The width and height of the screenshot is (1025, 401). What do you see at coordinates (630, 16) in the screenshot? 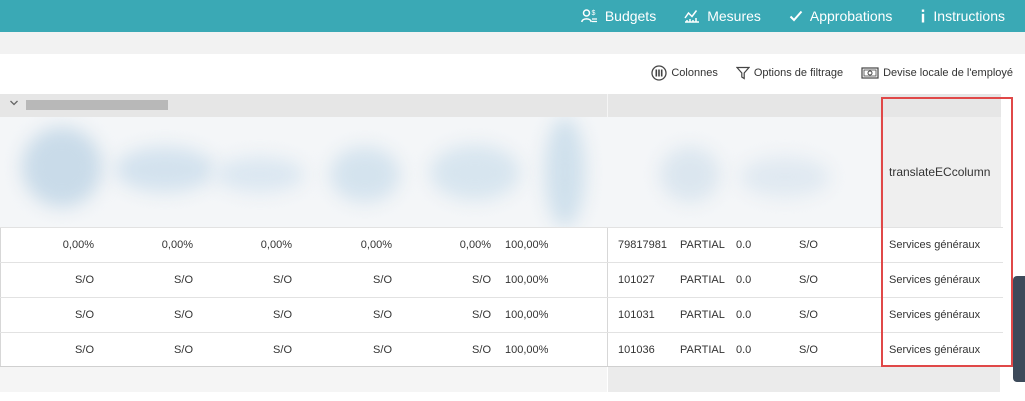
I see `nav-budgets-label: Budgets` at bounding box center [630, 16].